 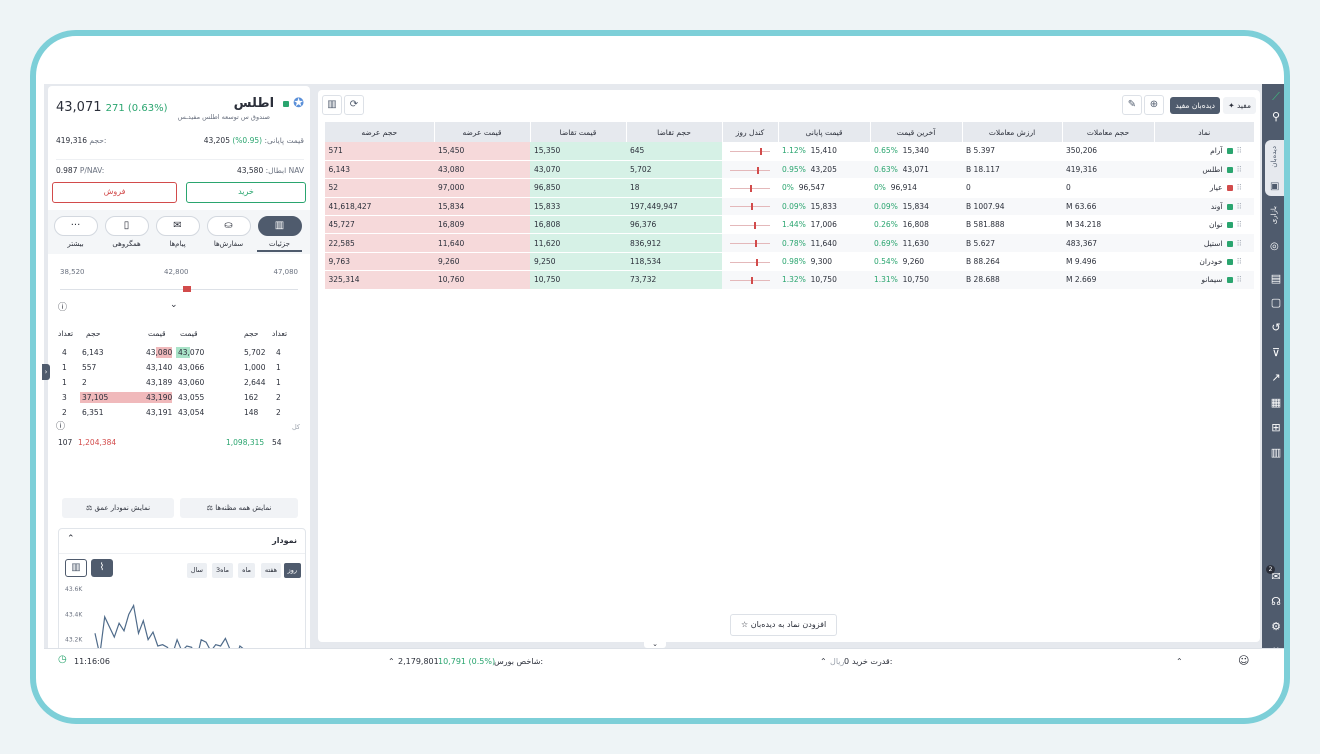 I want to click on col-ask-vol: حجم عرضه, so click(x=379, y=132).